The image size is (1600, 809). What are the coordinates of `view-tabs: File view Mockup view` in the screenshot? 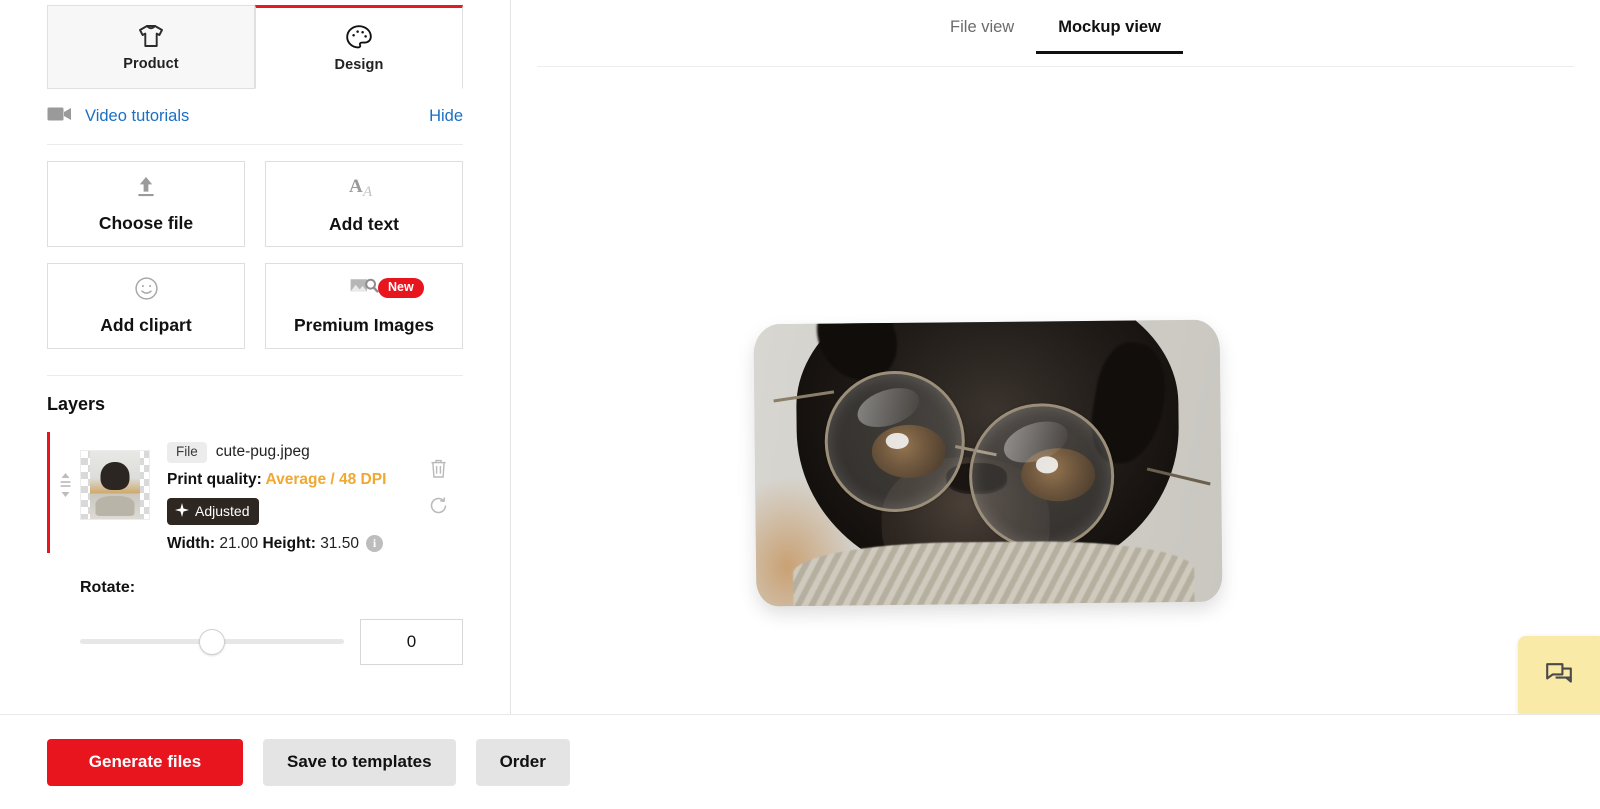 It's located at (1055, 33).